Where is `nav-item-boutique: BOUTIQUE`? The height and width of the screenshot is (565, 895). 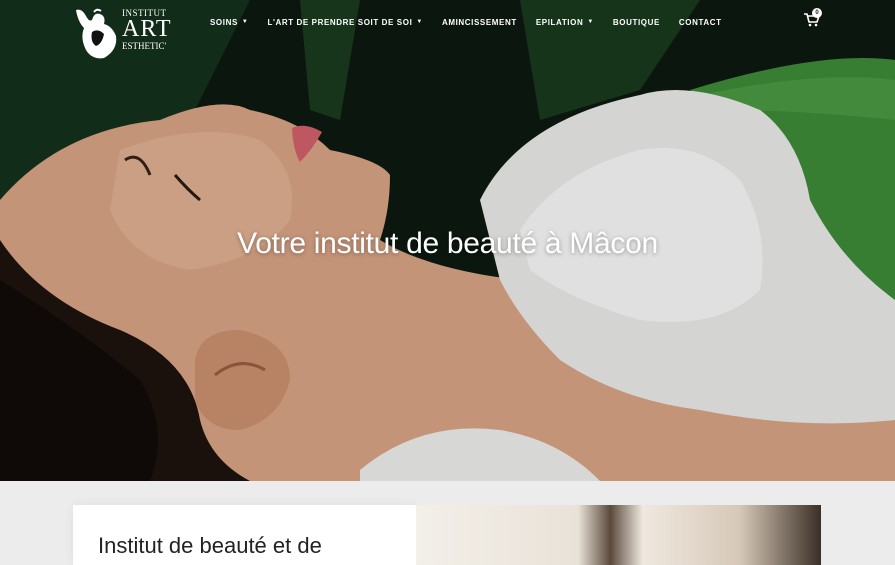
nav-item-boutique: BOUTIQUE is located at coordinates (636, 22).